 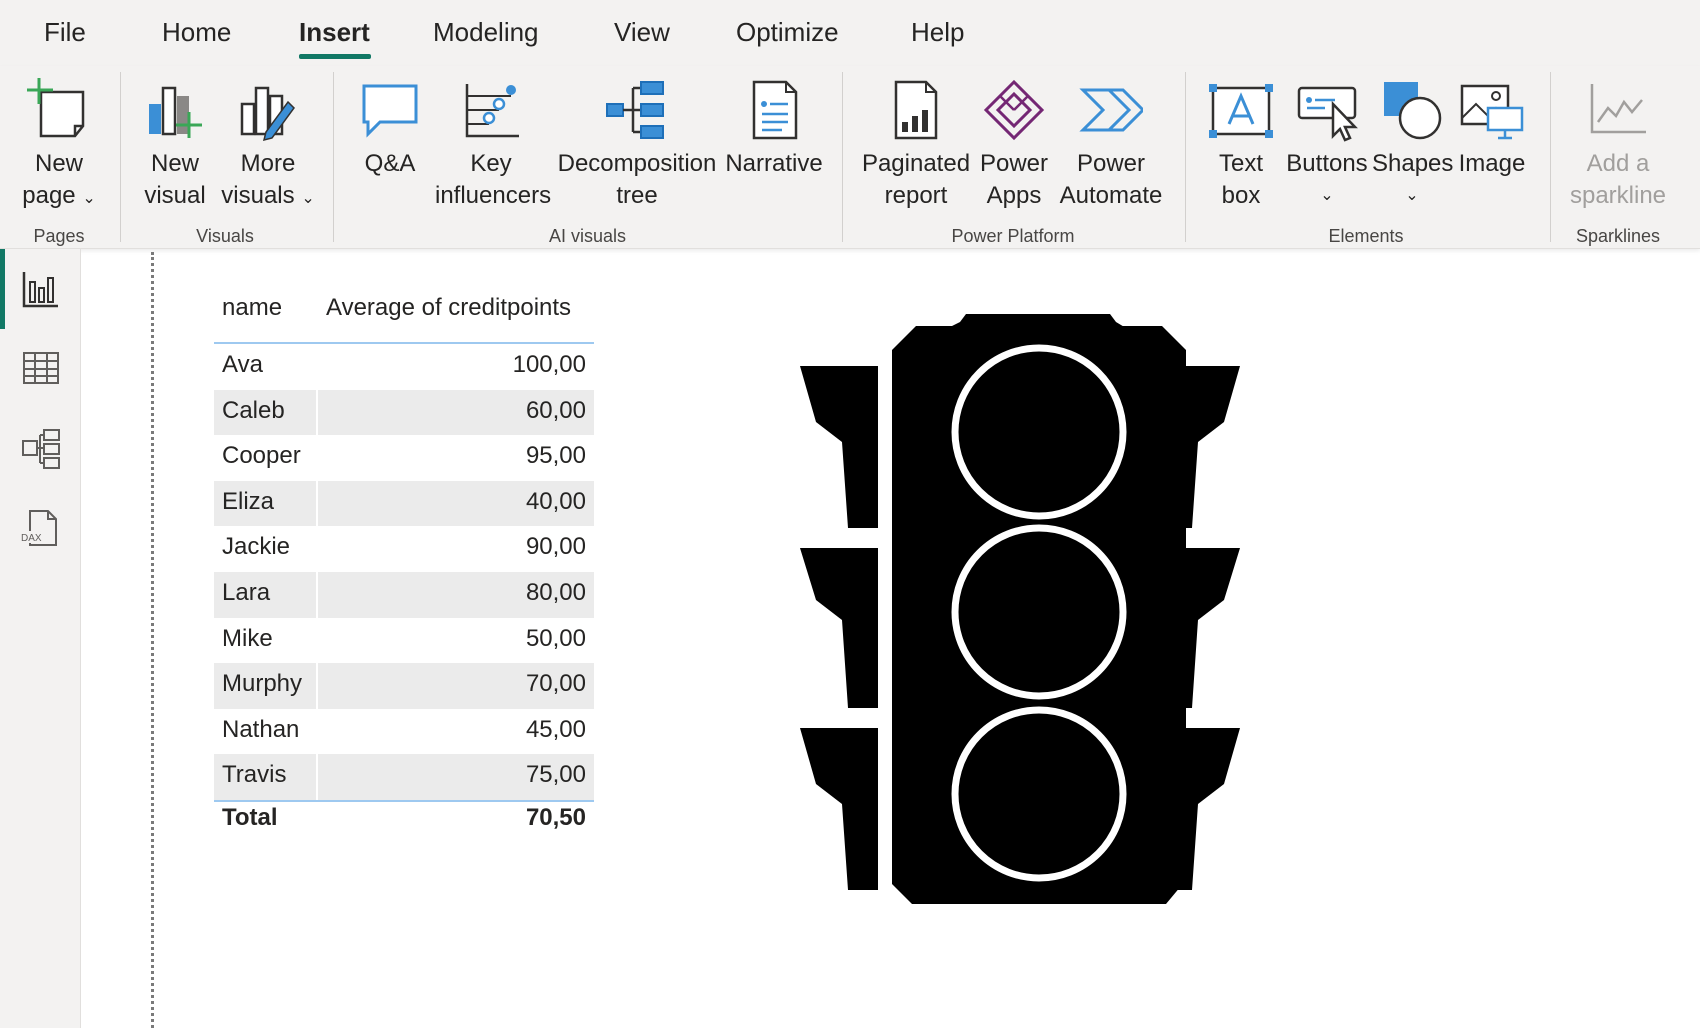 What do you see at coordinates (555, 817) in the screenshot?
I see `total-value: 70,50` at bounding box center [555, 817].